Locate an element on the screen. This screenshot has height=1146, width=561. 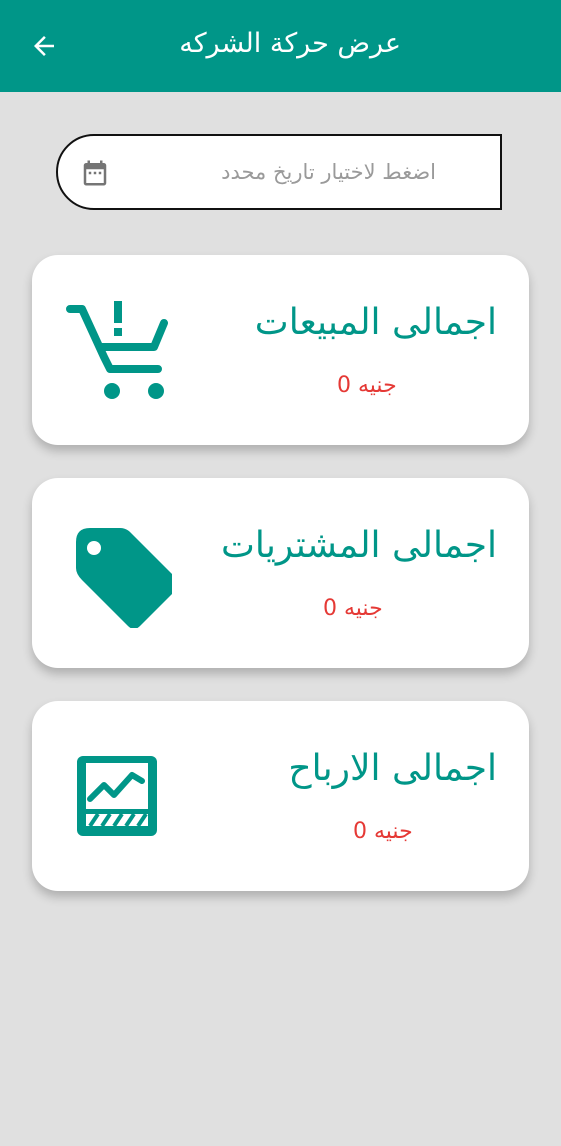
total-profits-card: اجمالى الارباح جنيه 0 is located at coordinates (280, 796).